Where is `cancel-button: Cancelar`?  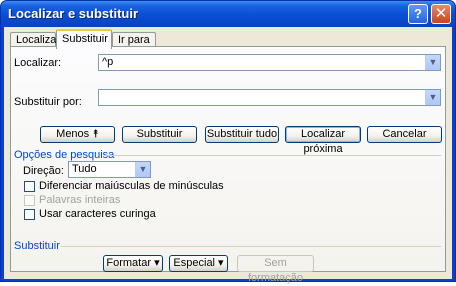 cancel-button: Cancelar is located at coordinates (404, 134).